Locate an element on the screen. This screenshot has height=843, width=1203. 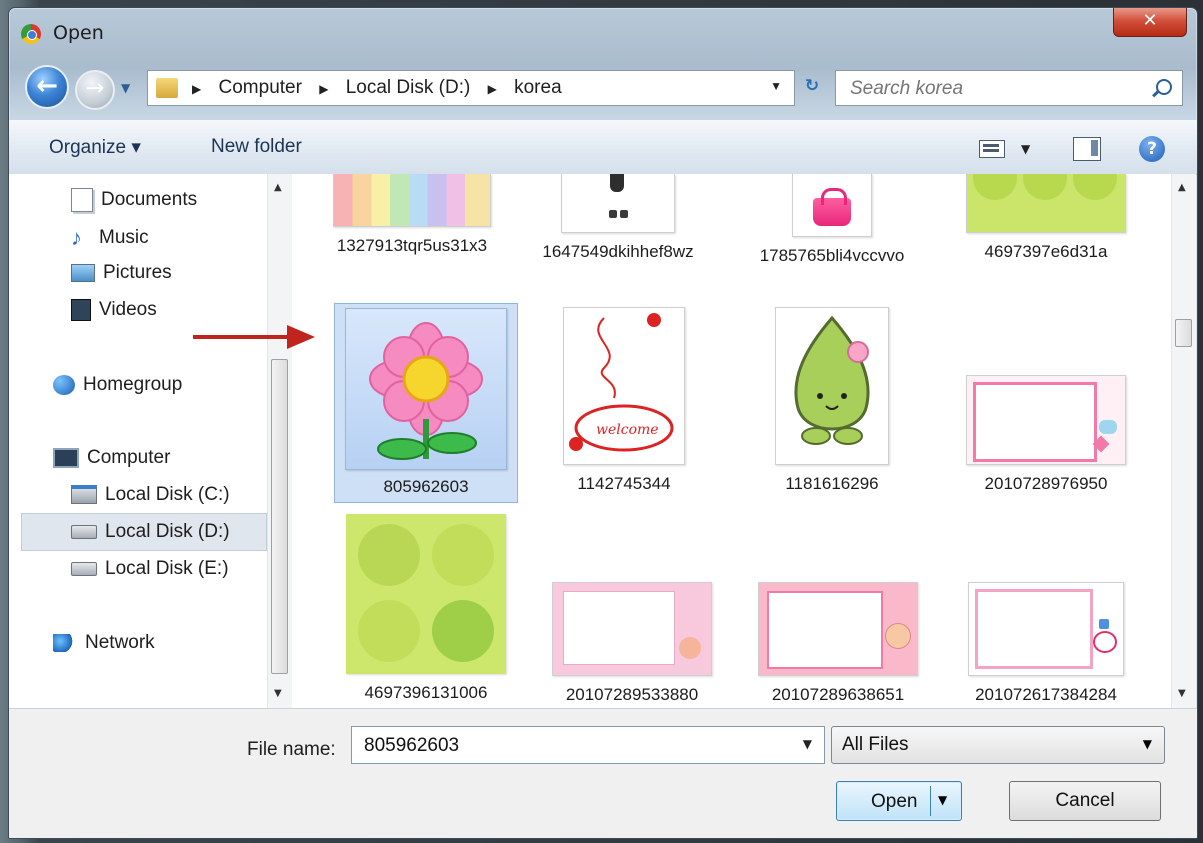
drive-icon is located at coordinates (84, 531).